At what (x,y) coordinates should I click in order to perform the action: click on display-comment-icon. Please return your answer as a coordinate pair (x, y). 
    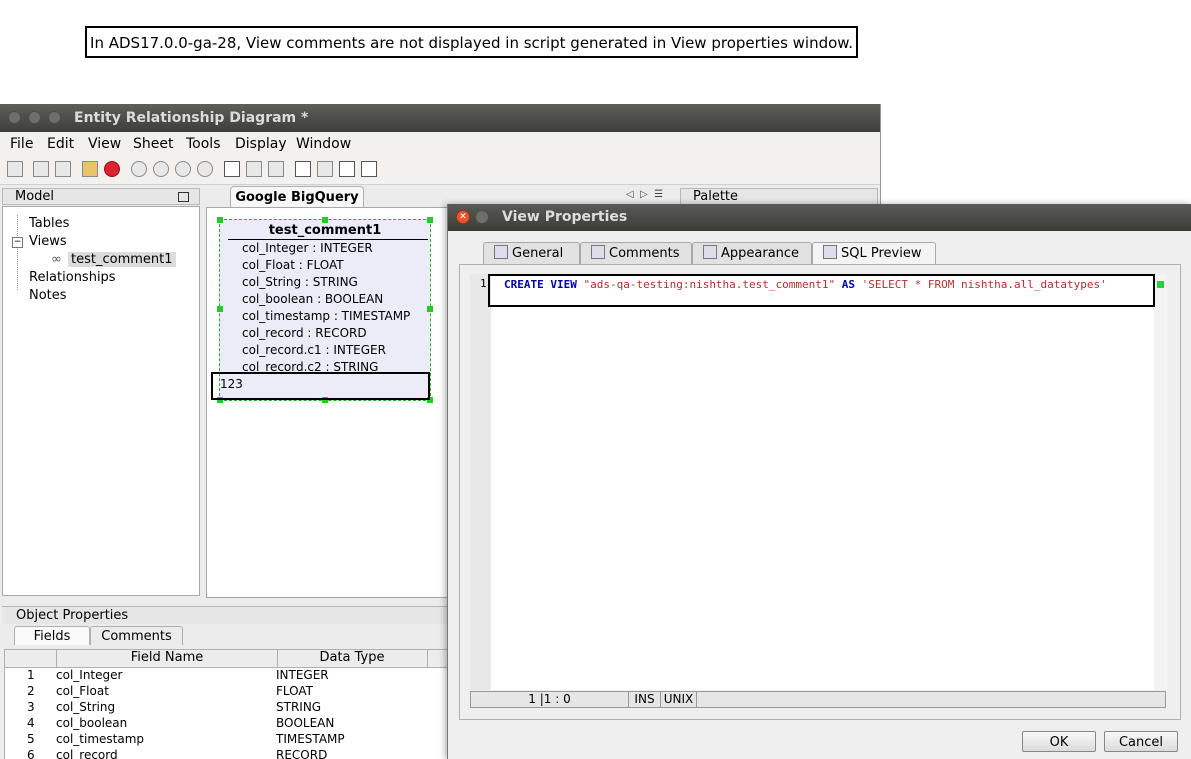
    Looking at the image, I should click on (369, 169).